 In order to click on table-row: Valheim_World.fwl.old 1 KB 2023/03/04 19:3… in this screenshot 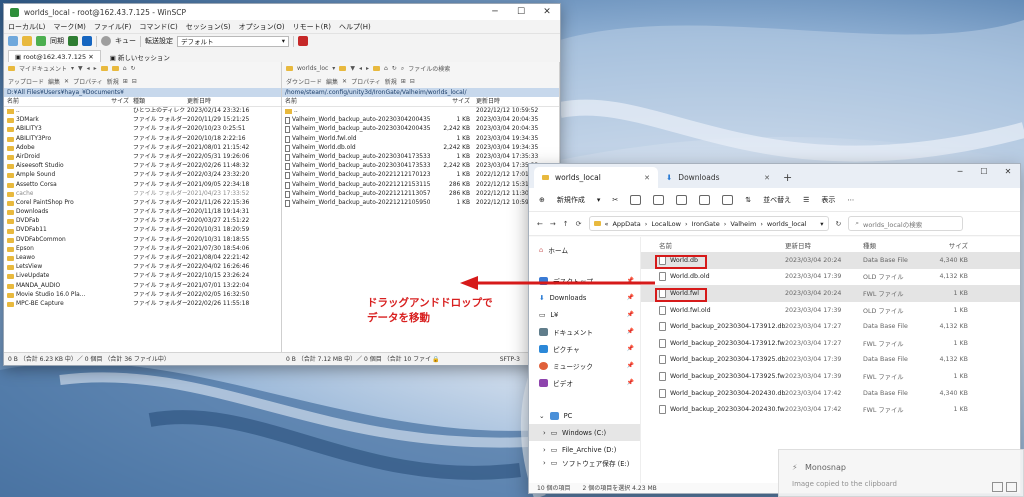, I will do `click(420, 139)`.